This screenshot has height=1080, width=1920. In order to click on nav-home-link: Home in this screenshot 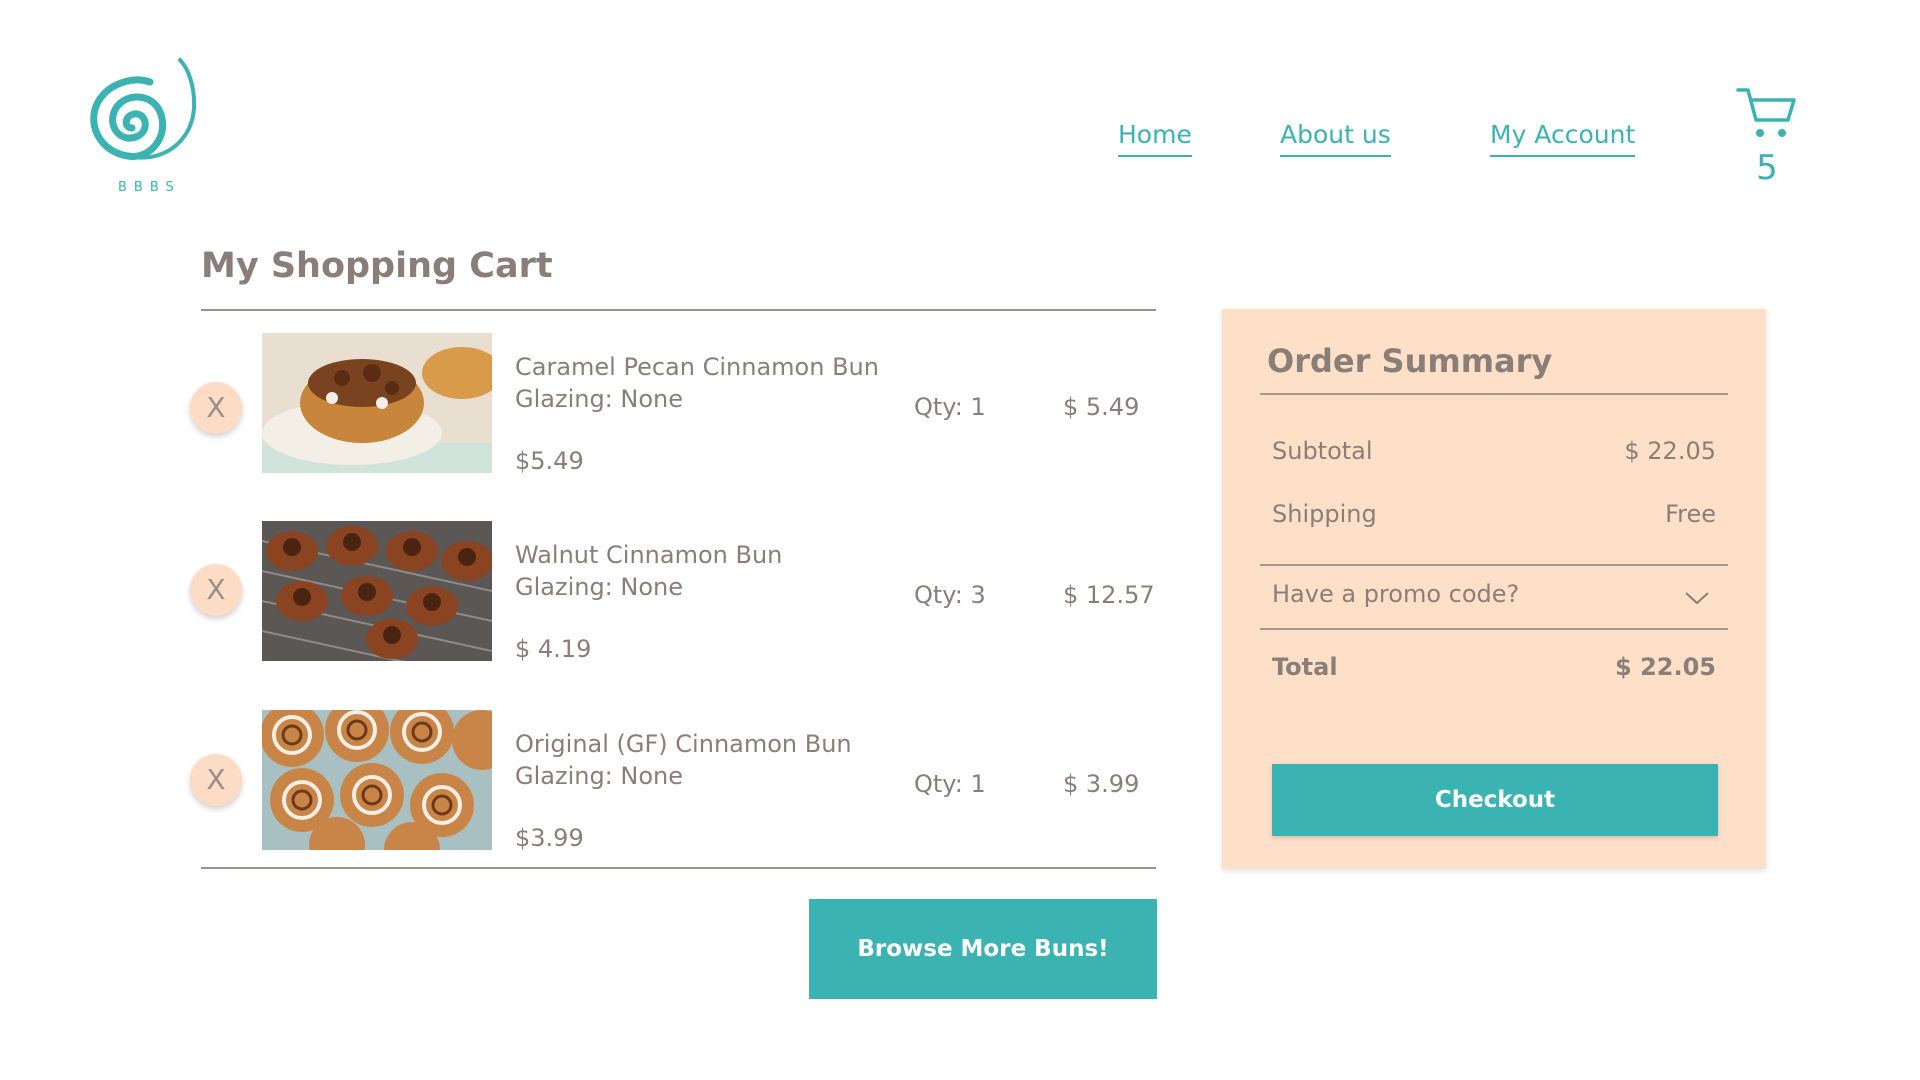, I will do `click(1155, 138)`.